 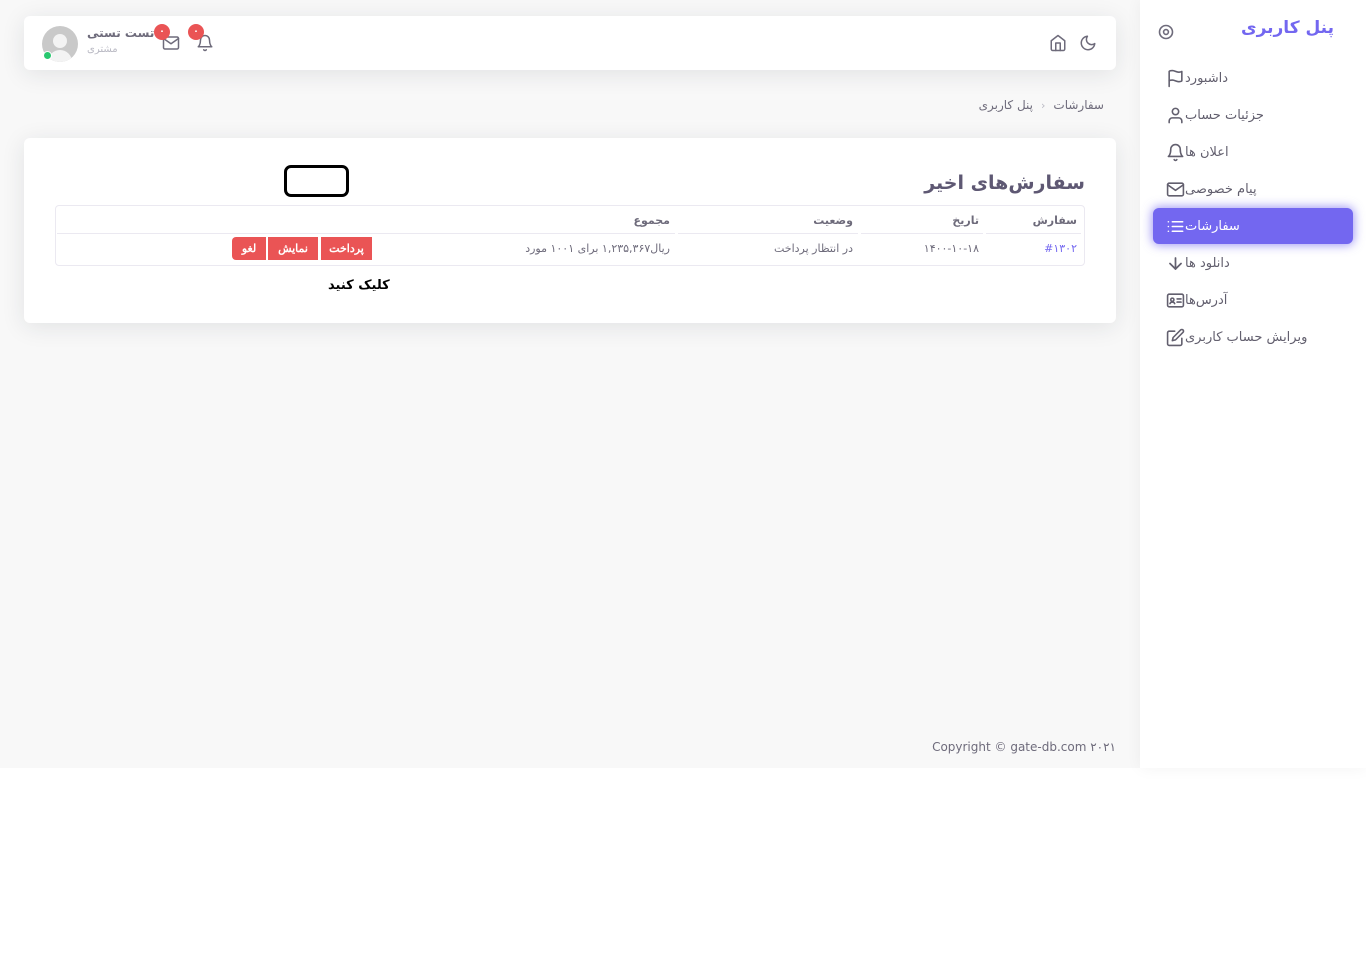 I want to click on sidebar-item-downloads: دانلود ها, so click(x=1253, y=263).